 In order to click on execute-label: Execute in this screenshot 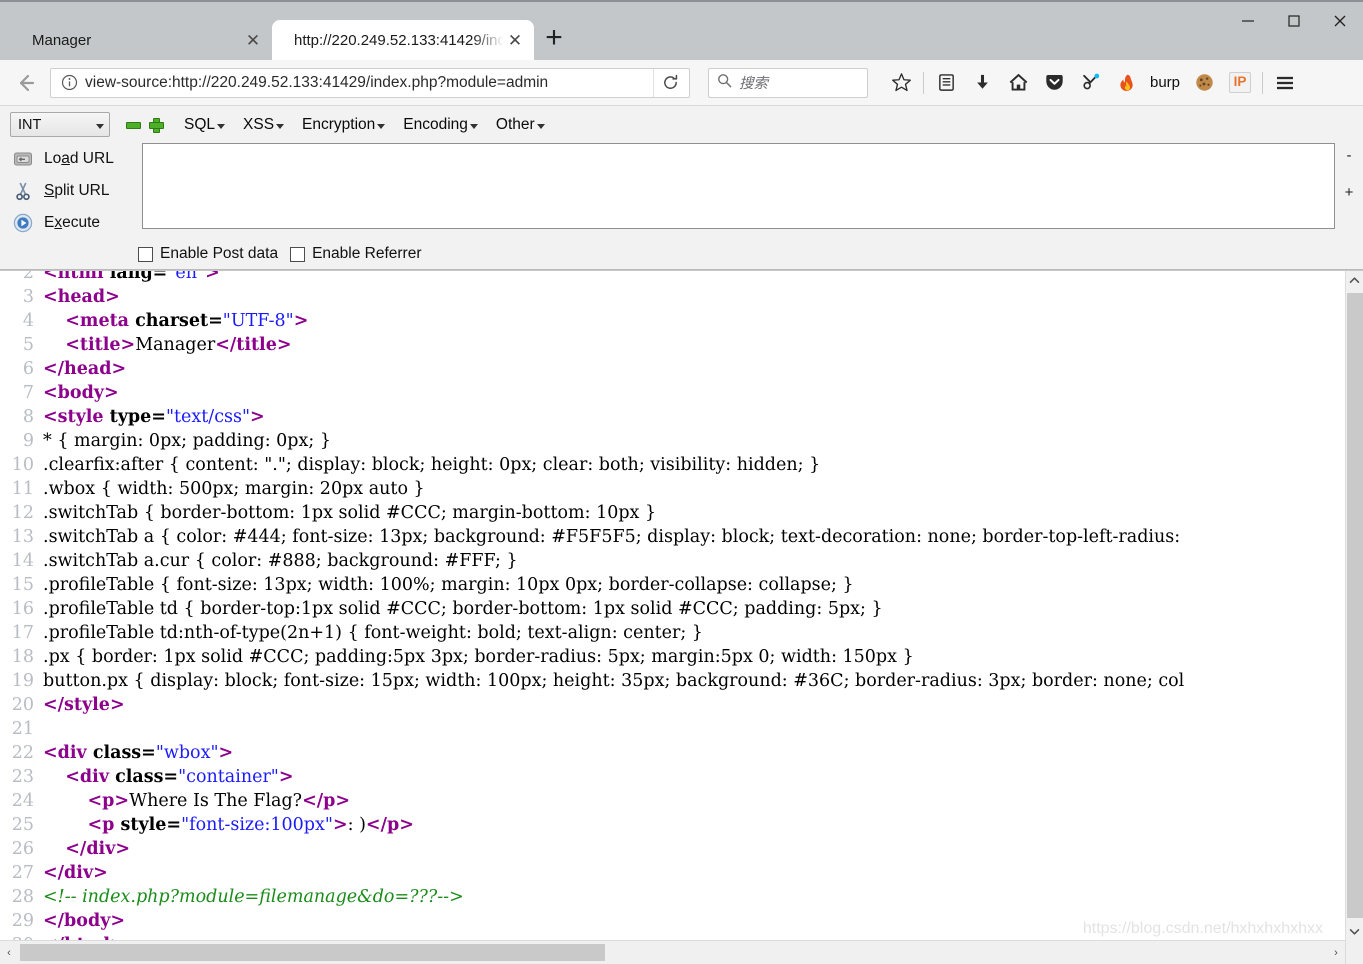, I will do `click(72, 222)`.